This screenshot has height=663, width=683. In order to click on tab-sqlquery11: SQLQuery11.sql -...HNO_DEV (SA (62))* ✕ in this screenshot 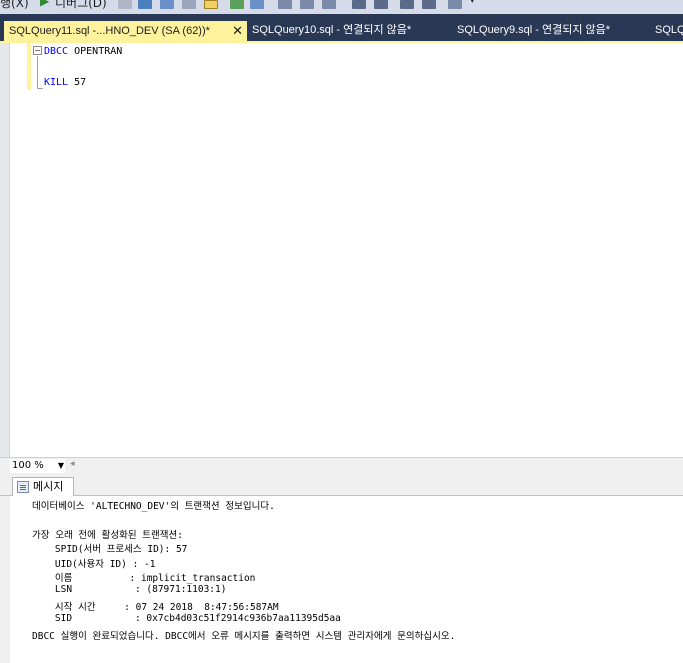, I will do `click(125, 31)`.